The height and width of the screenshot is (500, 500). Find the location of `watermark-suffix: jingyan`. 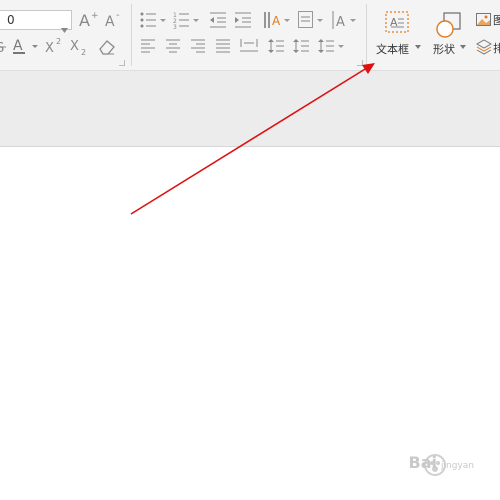

watermark-suffix: jingyan is located at coordinates (457, 466).